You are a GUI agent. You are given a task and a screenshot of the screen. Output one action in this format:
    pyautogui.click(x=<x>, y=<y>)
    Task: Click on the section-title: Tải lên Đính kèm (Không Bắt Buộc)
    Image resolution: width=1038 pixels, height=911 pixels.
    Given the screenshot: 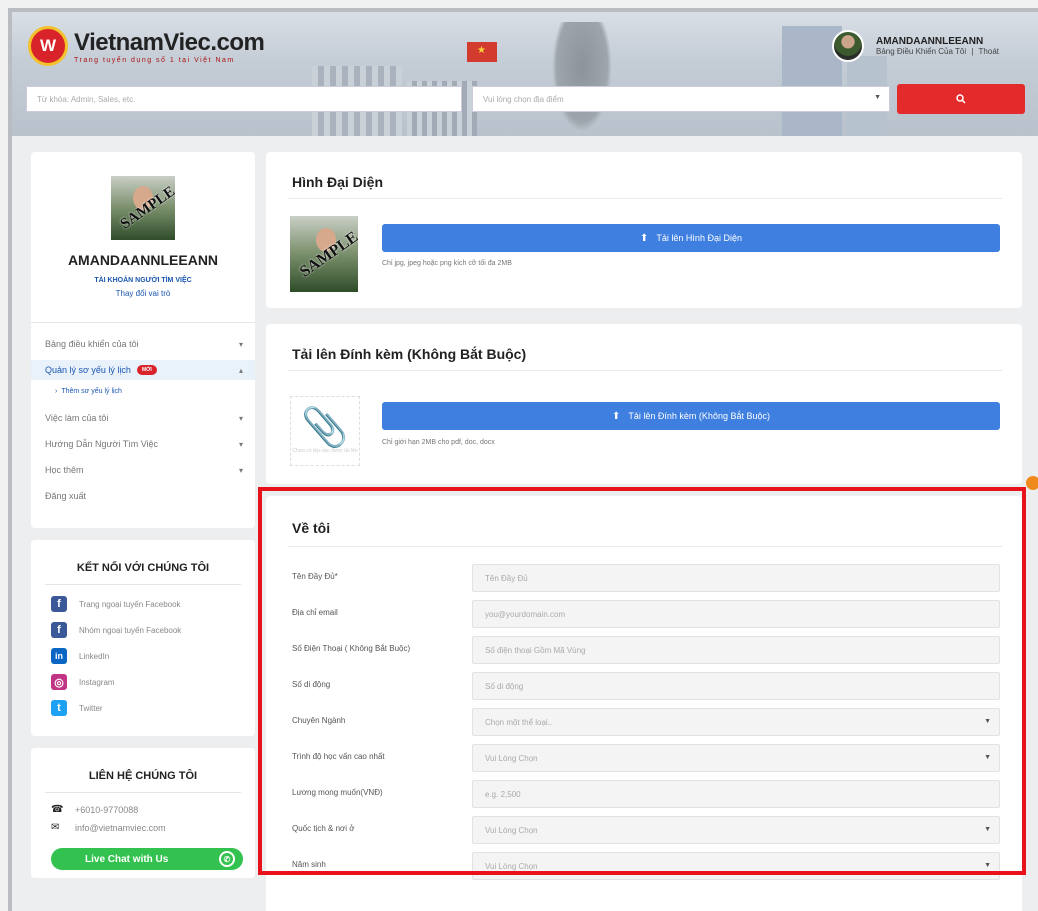 What is the action you would take?
    pyautogui.click(x=409, y=354)
    